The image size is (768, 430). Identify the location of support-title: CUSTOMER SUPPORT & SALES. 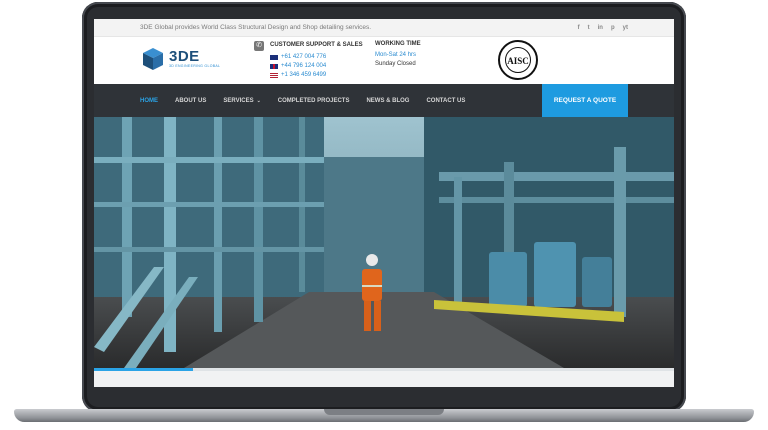
(316, 45).